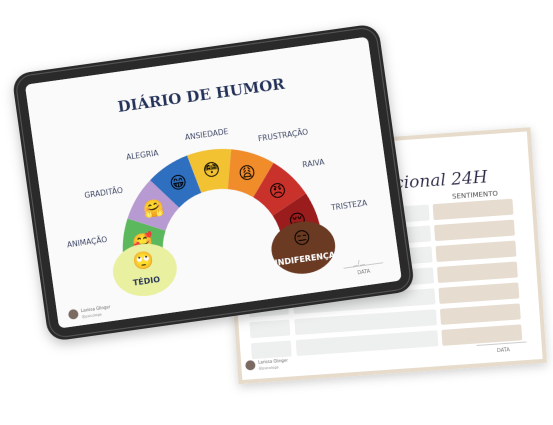  I want to click on mood-emoji-icon: 😩, so click(247, 174).